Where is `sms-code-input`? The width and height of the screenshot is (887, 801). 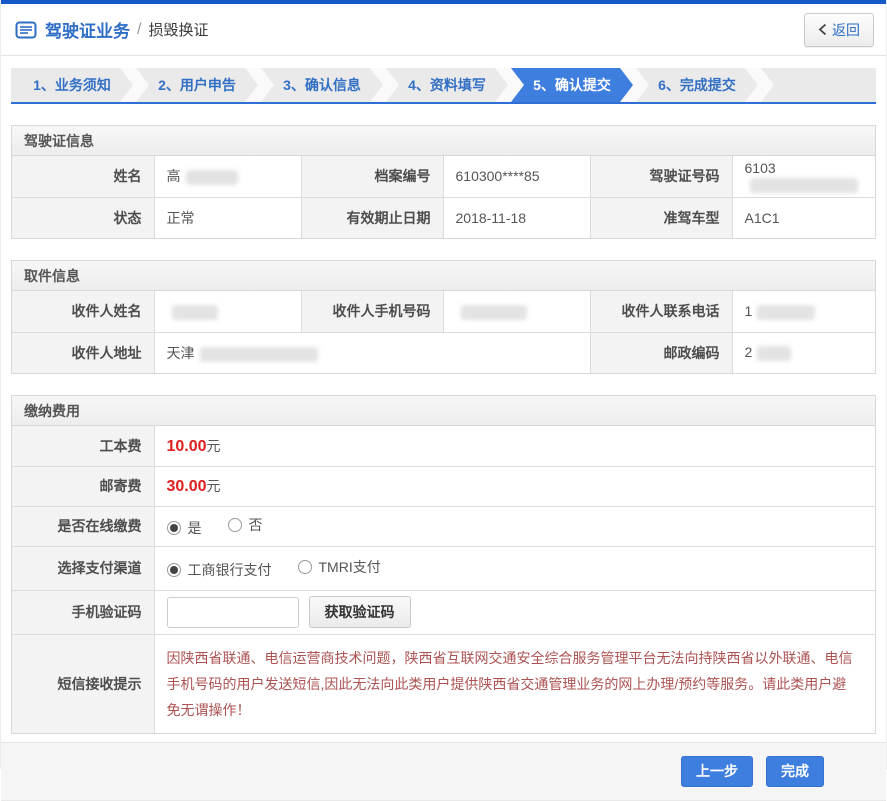
sms-code-input is located at coordinates (232, 612).